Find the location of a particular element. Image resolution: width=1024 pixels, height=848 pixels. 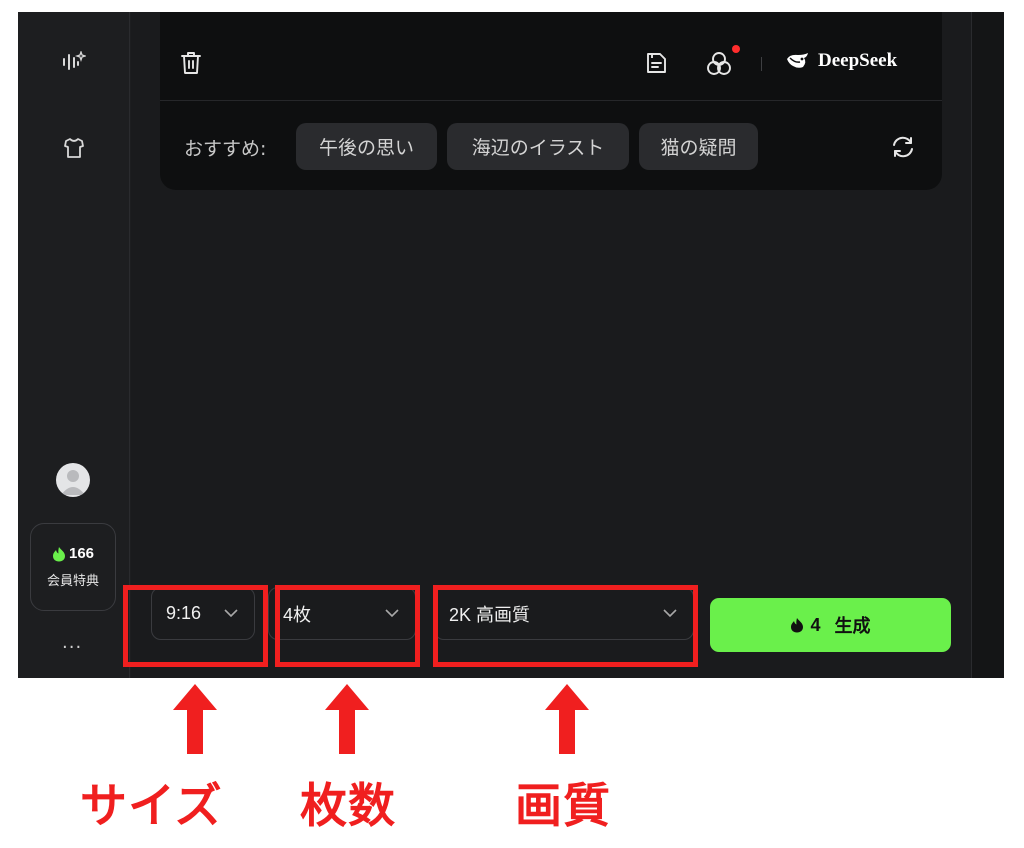

refresh-icon is located at coordinates (903, 147).